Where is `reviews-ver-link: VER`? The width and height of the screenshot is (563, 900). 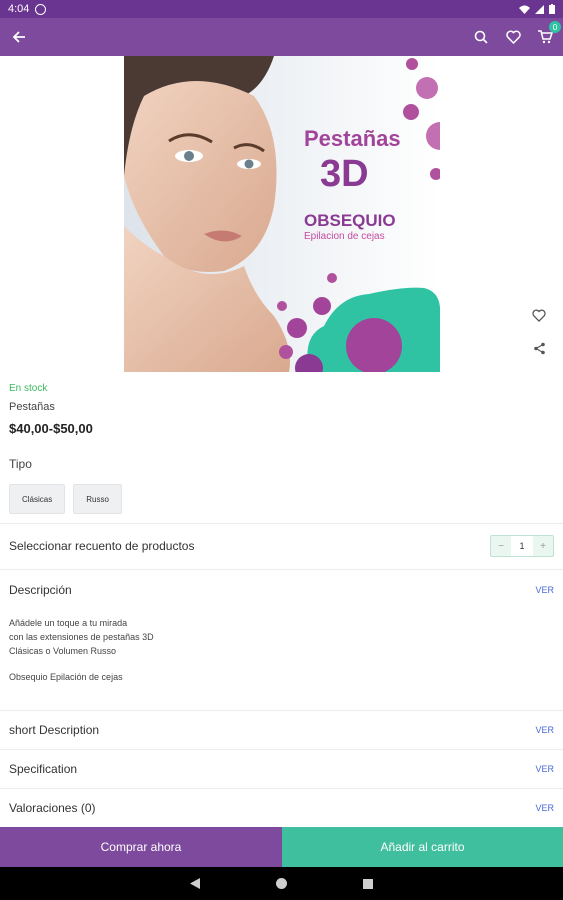
reviews-ver-link: VER is located at coordinates (544, 808).